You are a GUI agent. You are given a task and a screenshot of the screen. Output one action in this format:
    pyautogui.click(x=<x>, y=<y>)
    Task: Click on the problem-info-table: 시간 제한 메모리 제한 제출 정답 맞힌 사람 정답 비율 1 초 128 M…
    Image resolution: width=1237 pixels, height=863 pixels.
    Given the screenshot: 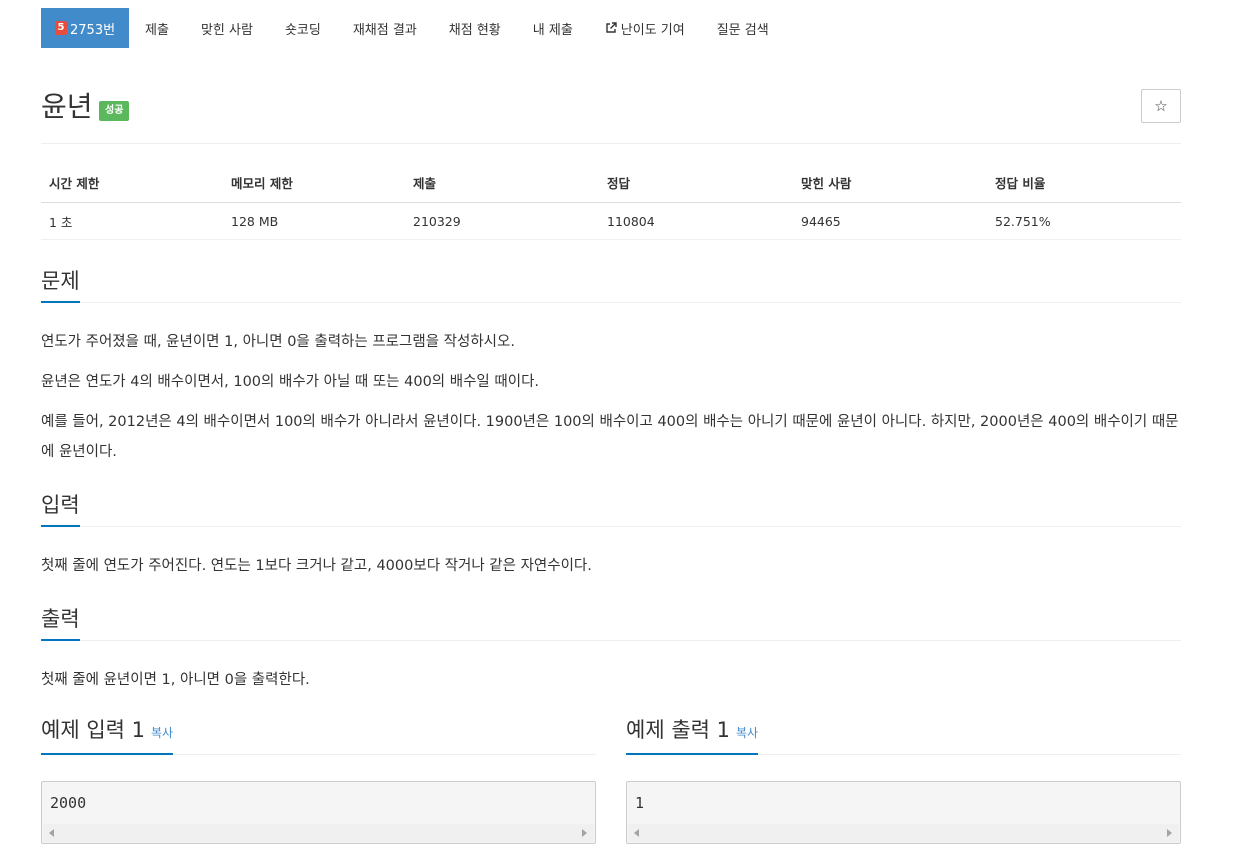 What is the action you would take?
    pyautogui.click(x=611, y=202)
    